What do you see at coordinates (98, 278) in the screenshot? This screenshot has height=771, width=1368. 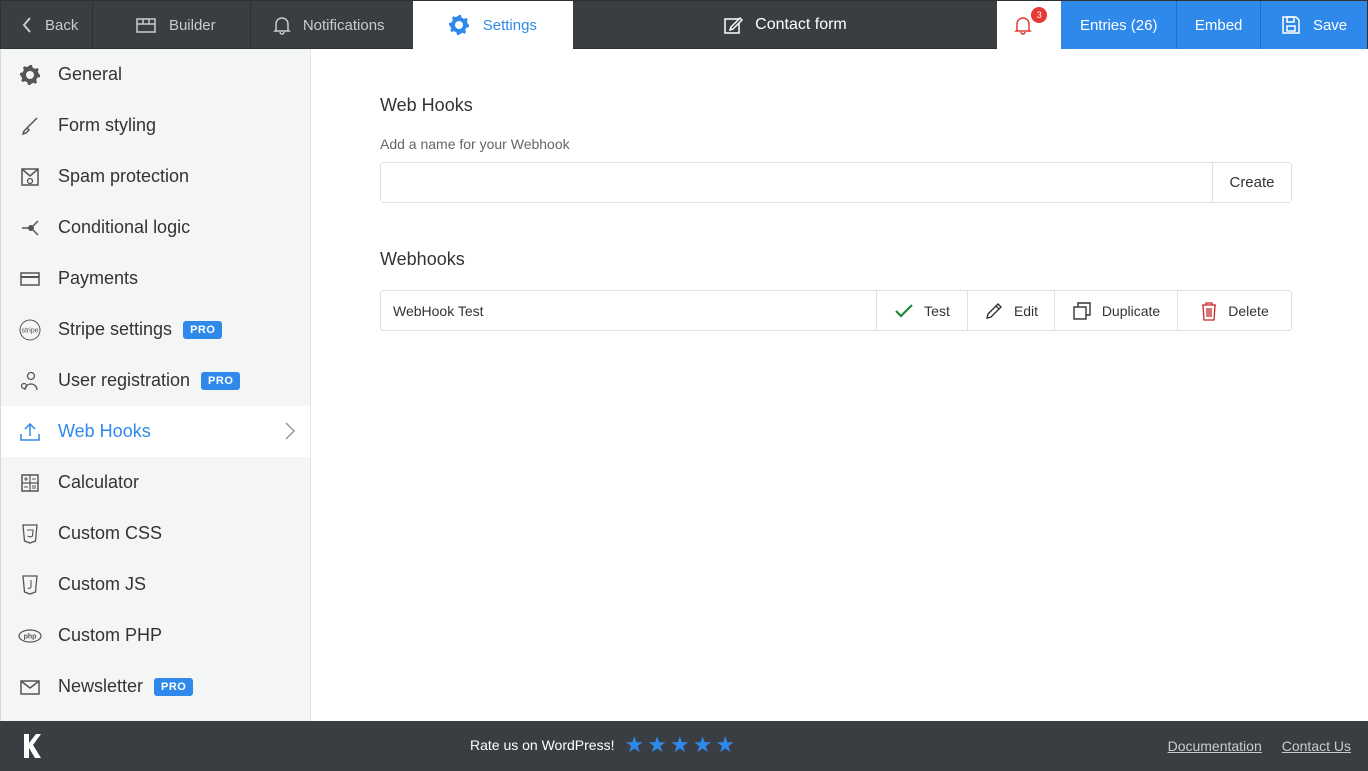 I see `sidebar-item-label: Payments` at bounding box center [98, 278].